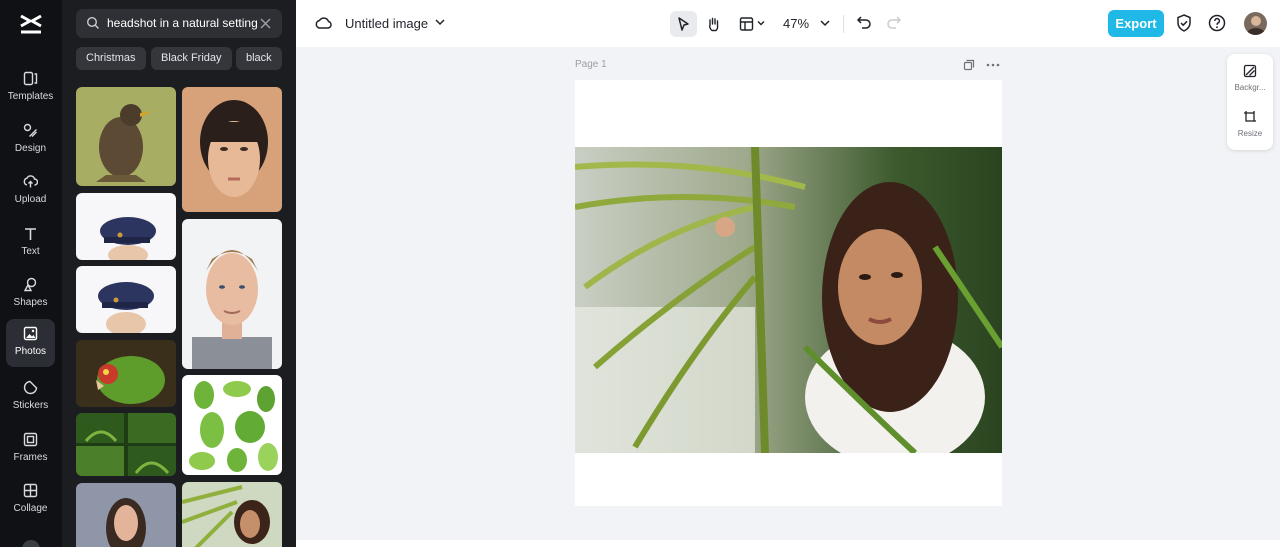 The image size is (1280, 547). I want to click on page-label: Page 1, so click(591, 64).